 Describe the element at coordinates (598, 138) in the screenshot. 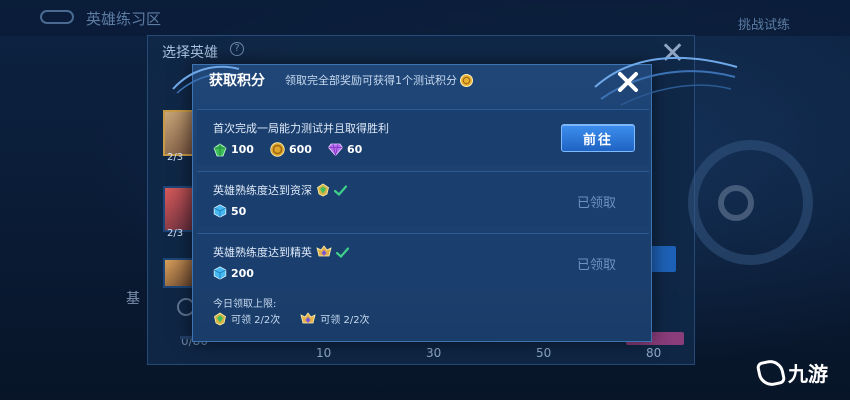

I see `go-button: 前往` at that location.